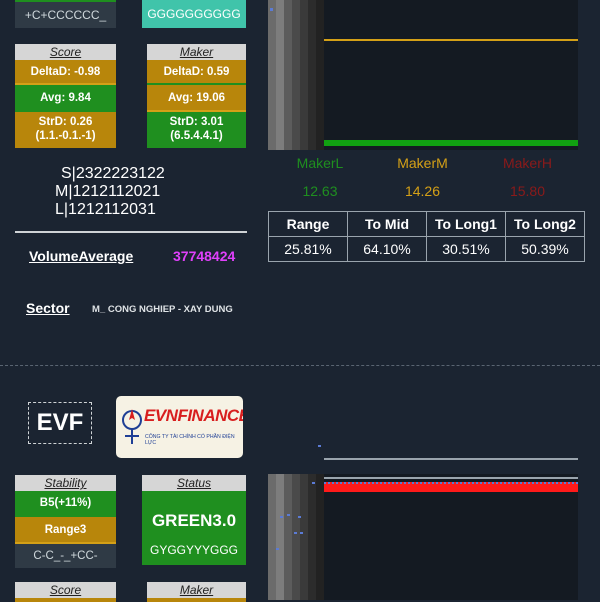 This screenshot has width=600, height=602. What do you see at coordinates (545, 224) in the screenshot?
I see `to-long2-header: To Long2` at bounding box center [545, 224].